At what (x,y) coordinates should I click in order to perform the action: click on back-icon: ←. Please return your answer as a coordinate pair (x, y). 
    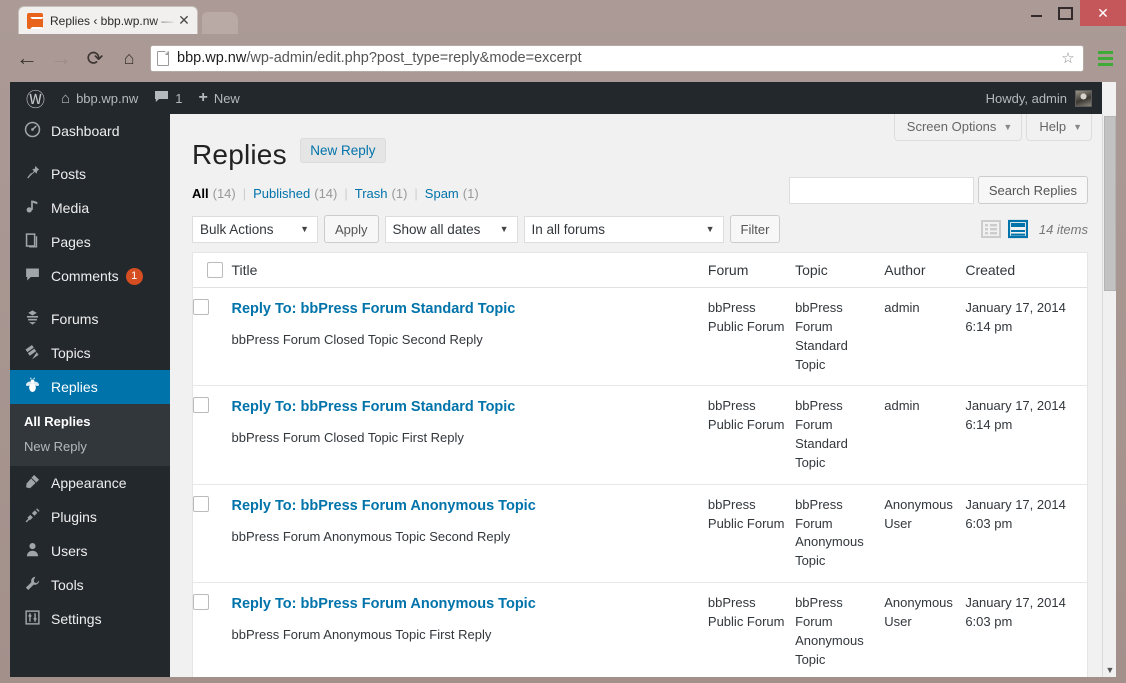
    Looking at the image, I should click on (27, 58).